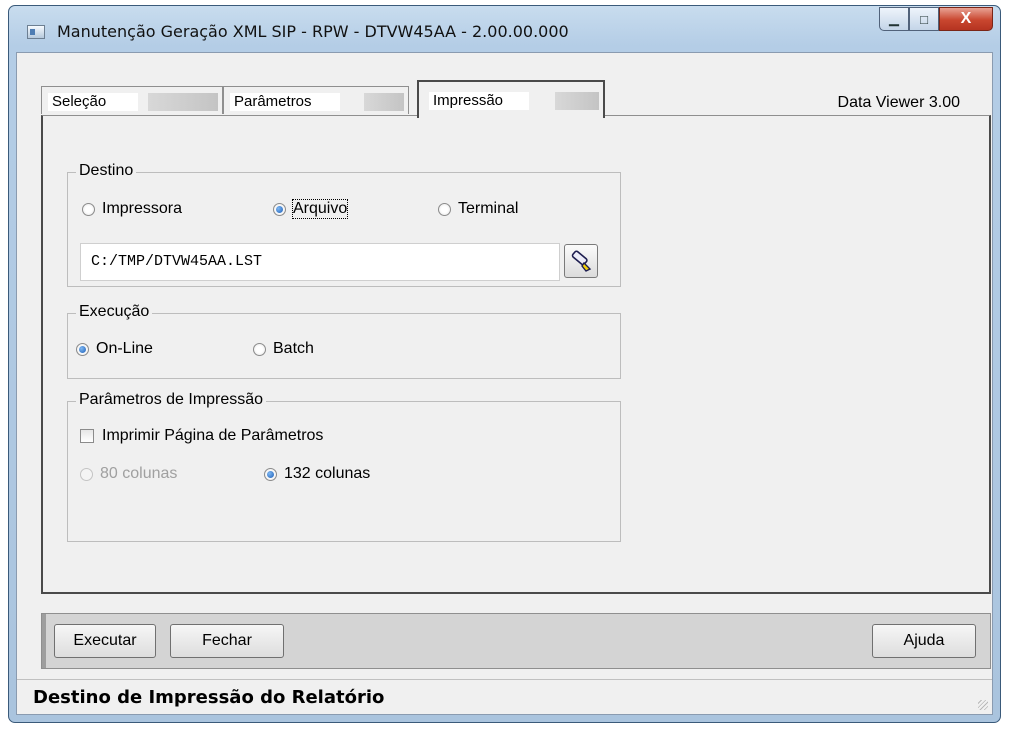 Image resolution: width=1010 pixels, height=731 pixels. Describe the element at coordinates (320, 209) in the screenshot. I see `radio-label: Arquivo` at that location.